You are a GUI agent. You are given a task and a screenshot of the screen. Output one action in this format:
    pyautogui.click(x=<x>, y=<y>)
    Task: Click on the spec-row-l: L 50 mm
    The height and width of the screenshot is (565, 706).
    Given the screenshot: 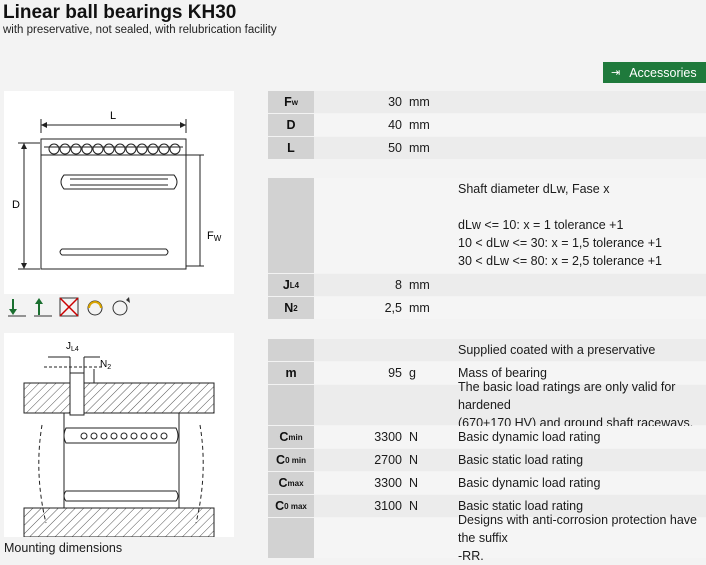 What is the action you would take?
    pyautogui.click(x=487, y=148)
    